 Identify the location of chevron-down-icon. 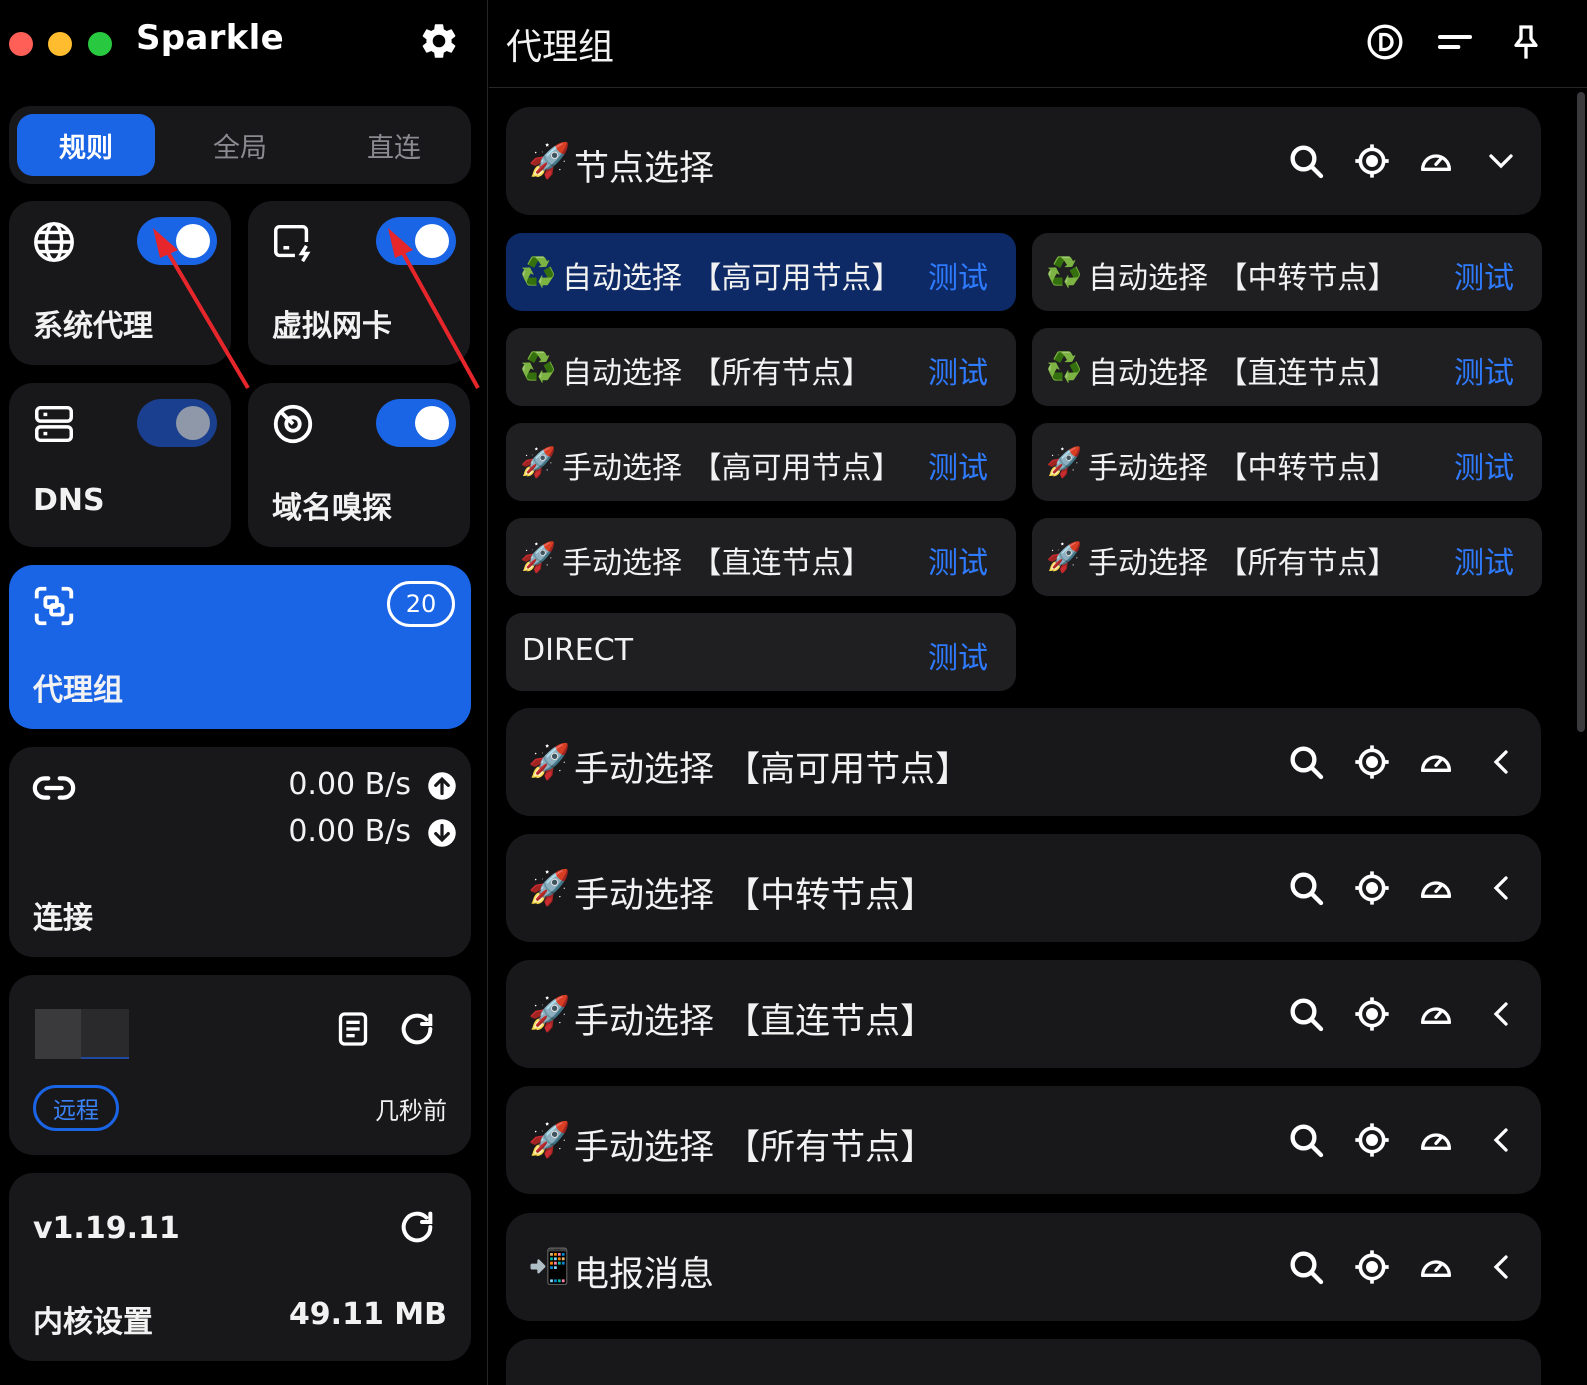
(1501, 161).